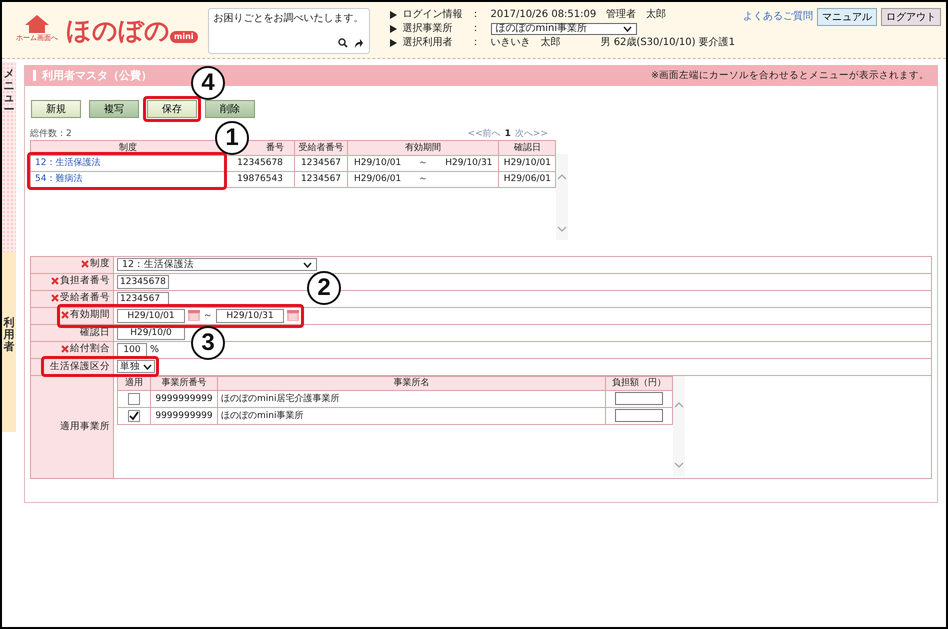 The height and width of the screenshot is (629, 948). Describe the element at coordinates (85, 426) in the screenshot. I see `field-label: 適用事業所` at that location.